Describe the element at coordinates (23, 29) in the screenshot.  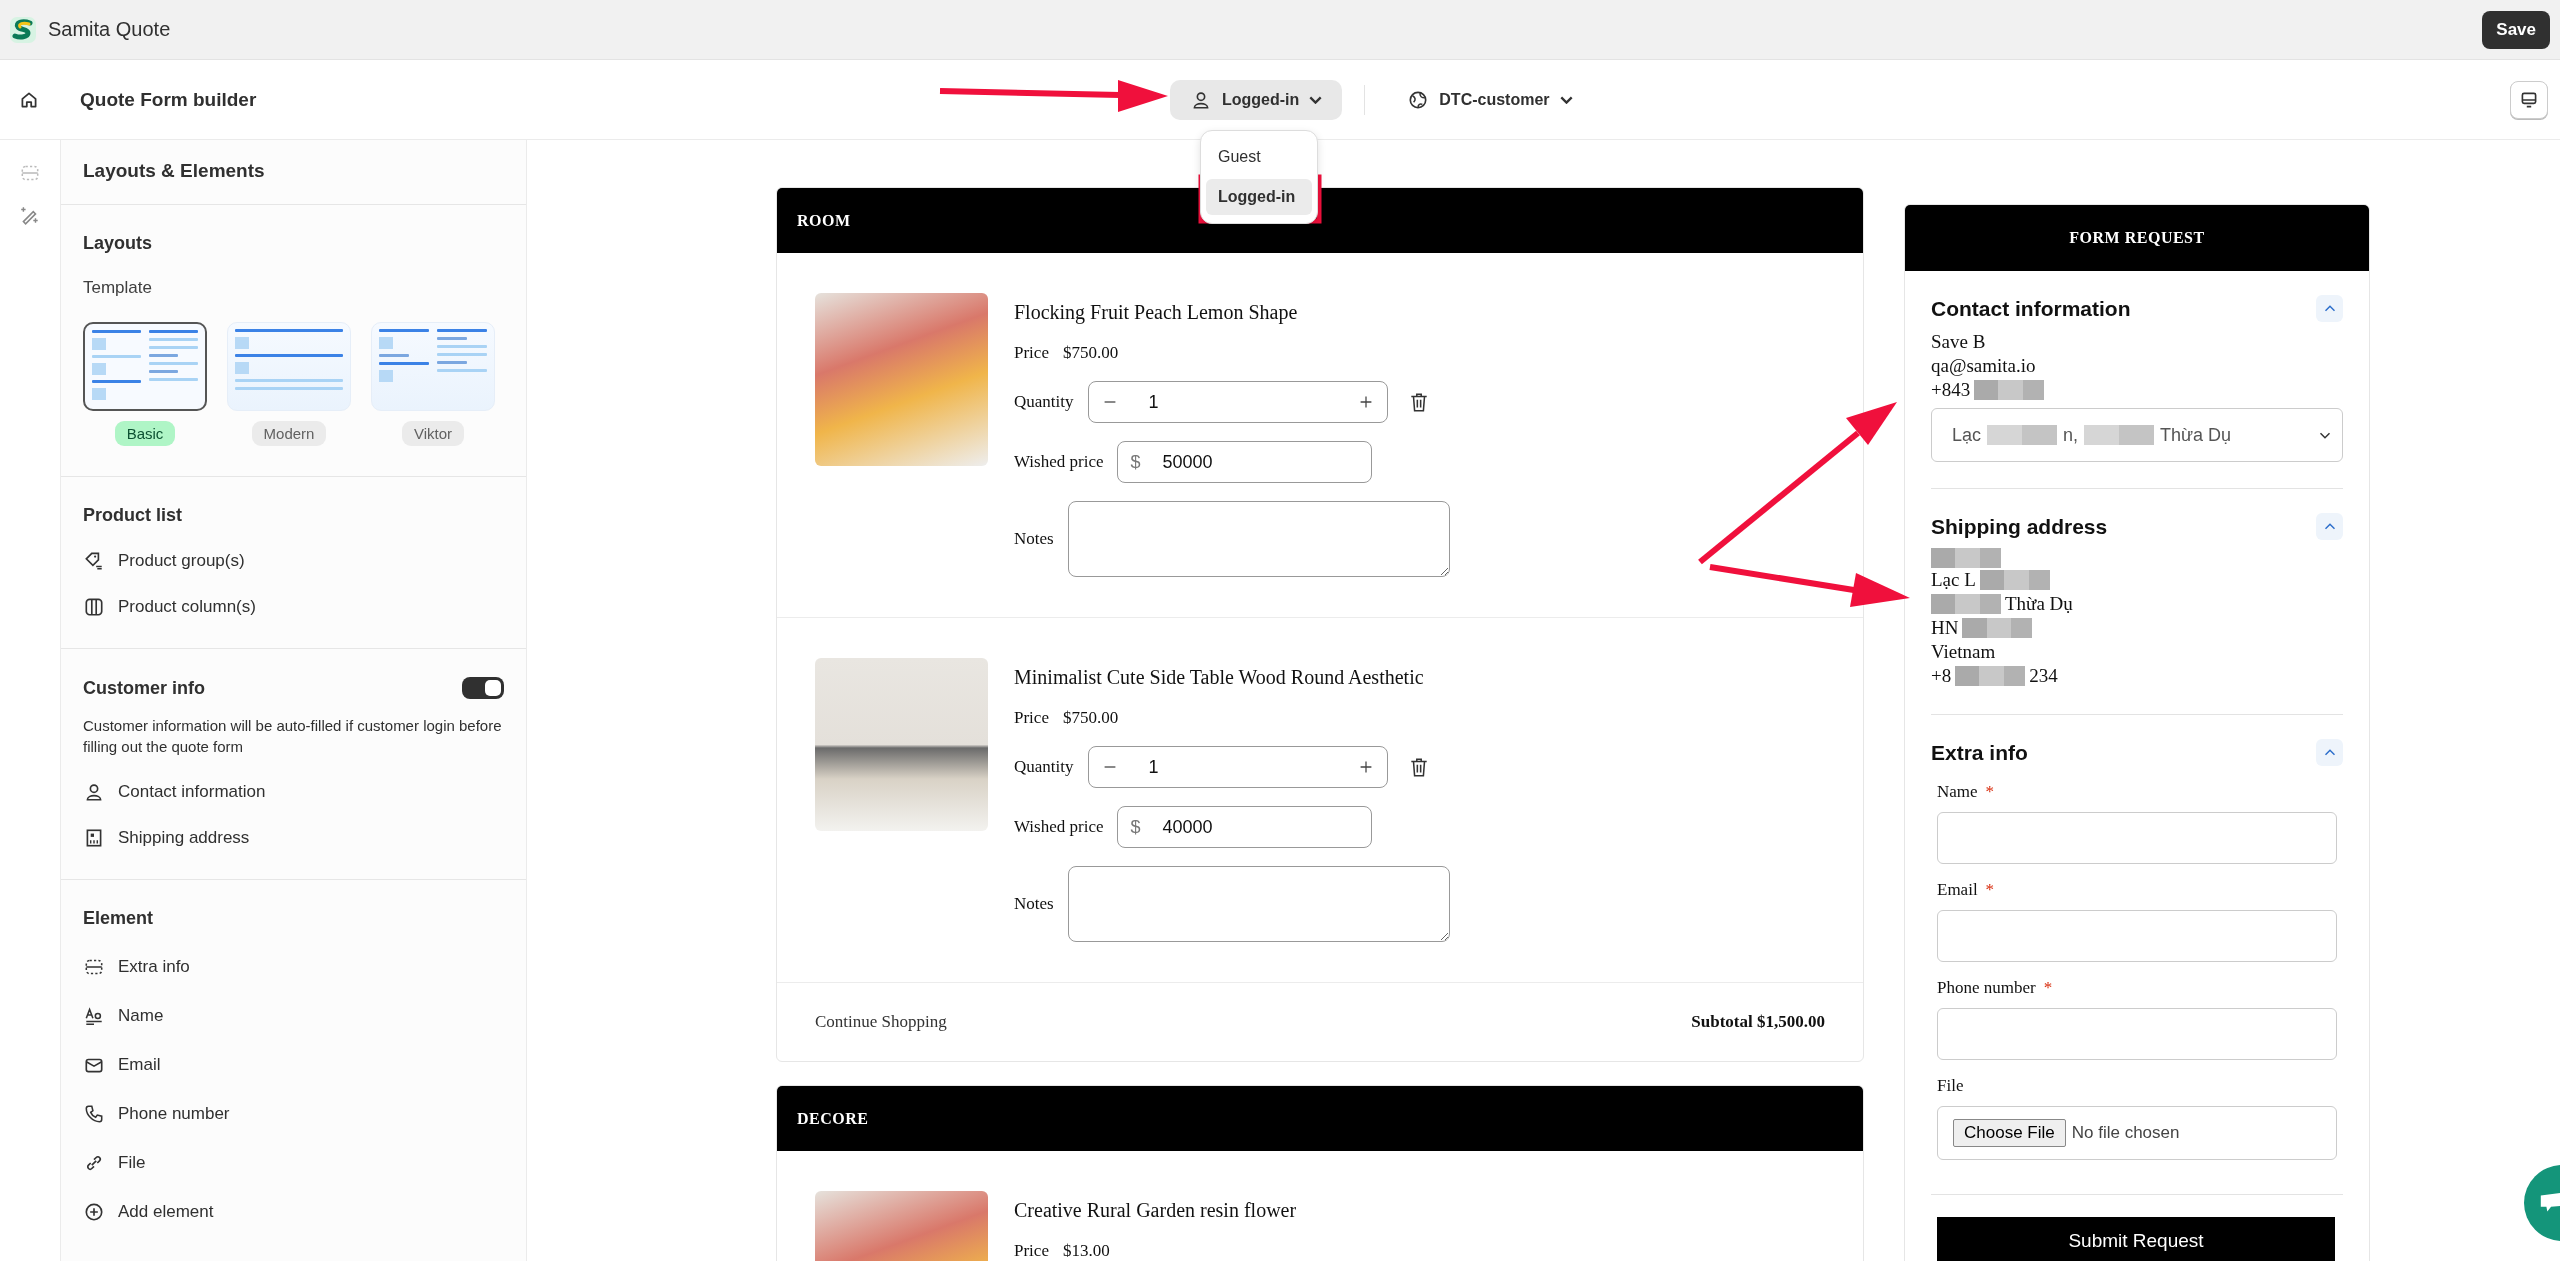
I see `logo-icon` at that location.